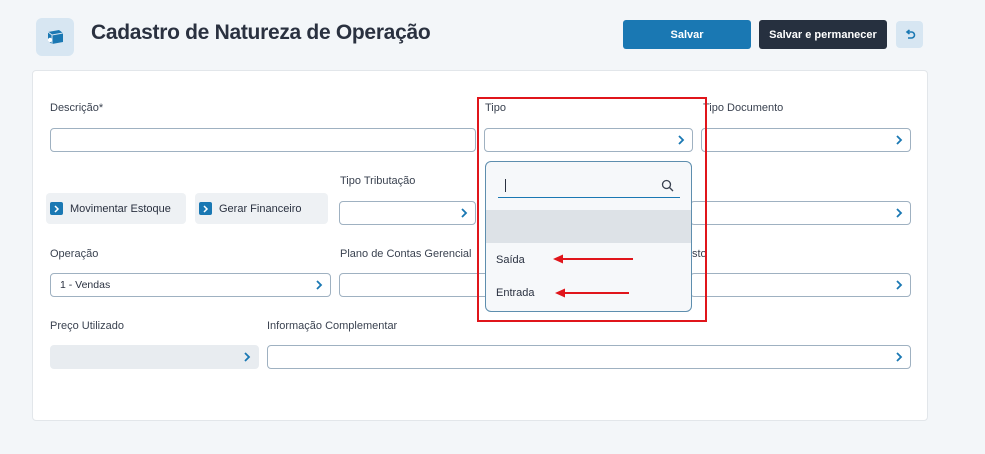 The height and width of the screenshot is (454, 985). I want to click on gerar-financeiro-toggle: Gerar Financeiro, so click(261, 208).